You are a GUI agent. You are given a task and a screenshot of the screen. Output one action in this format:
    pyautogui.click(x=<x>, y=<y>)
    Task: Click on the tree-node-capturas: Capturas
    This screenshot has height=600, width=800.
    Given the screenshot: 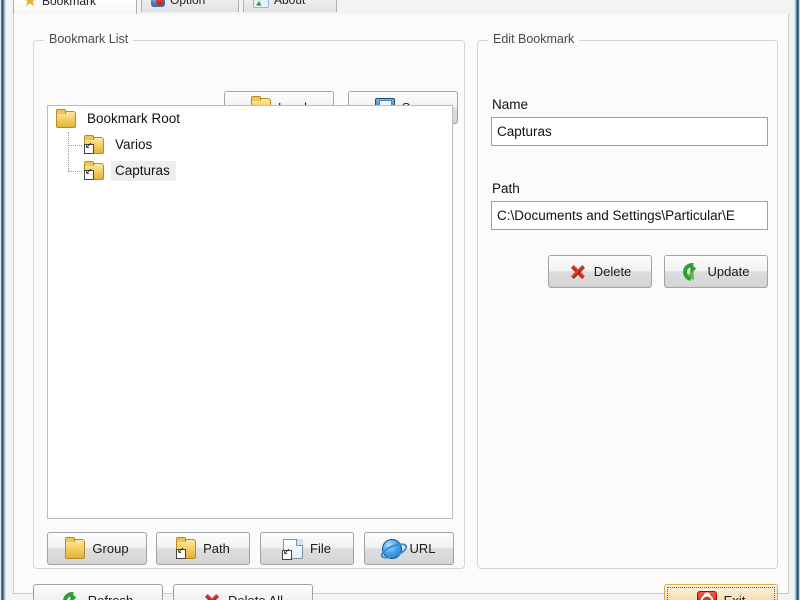 What is the action you would take?
    pyautogui.click(x=250, y=171)
    